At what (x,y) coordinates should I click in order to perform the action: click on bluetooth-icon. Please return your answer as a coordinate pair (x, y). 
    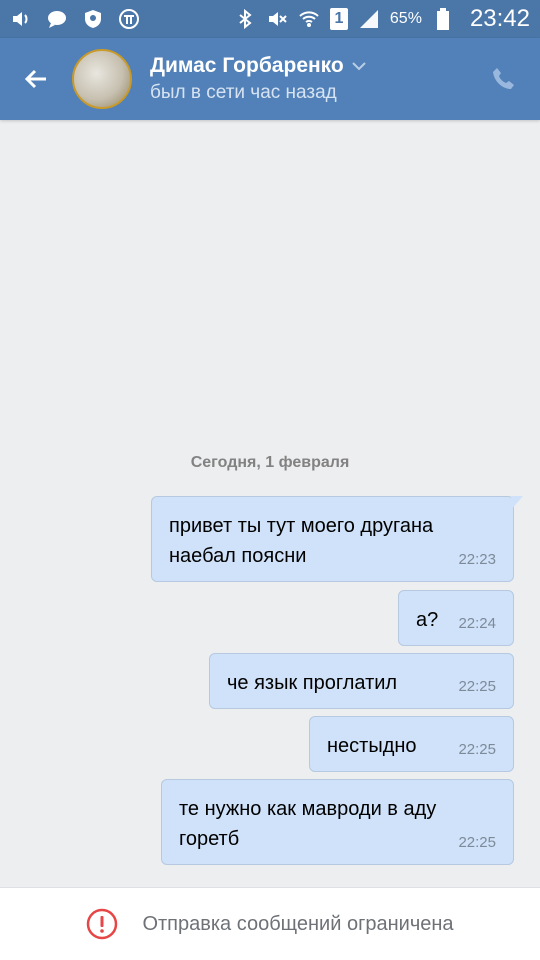
    Looking at the image, I should click on (245, 19).